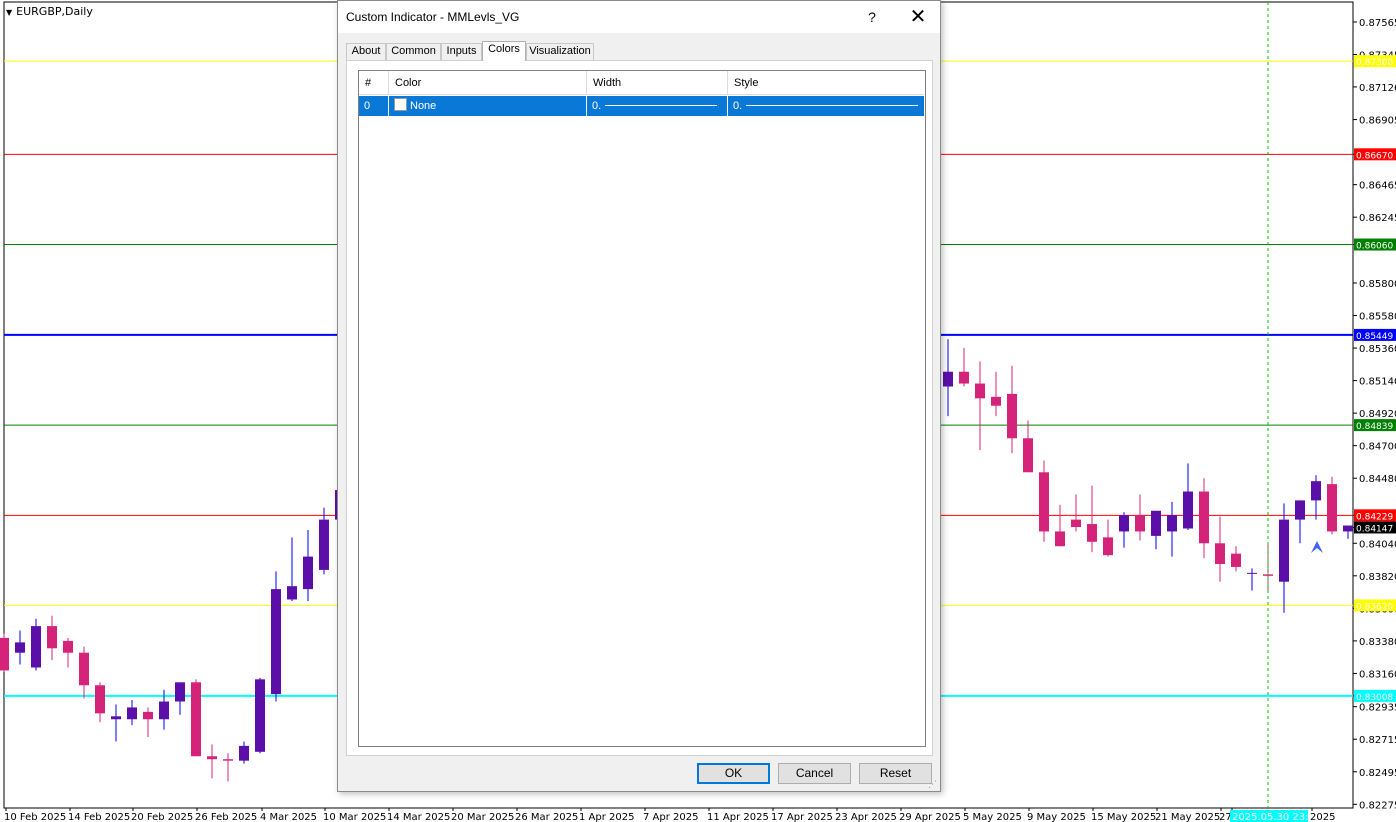 This screenshot has width=1396, height=822. Describe the element at coordinates (1374, 517) in the screenshot. I see `level-price-tag-label: 0.84229` at that location.